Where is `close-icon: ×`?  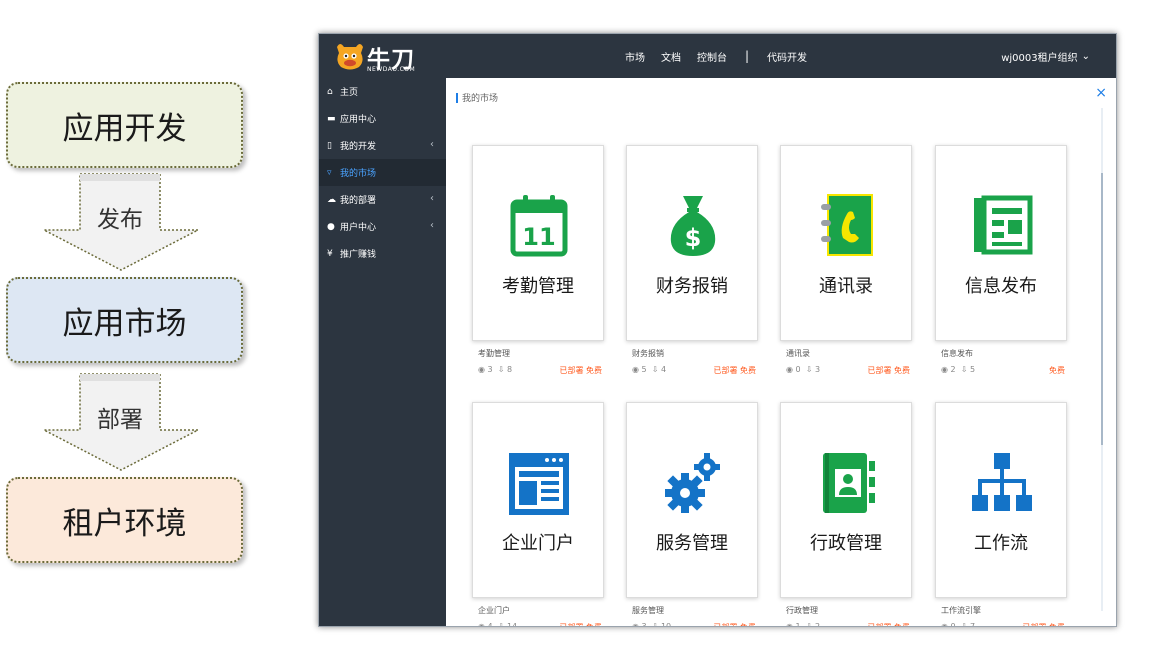 close-icon: × is located at coordinates (1101, 93).